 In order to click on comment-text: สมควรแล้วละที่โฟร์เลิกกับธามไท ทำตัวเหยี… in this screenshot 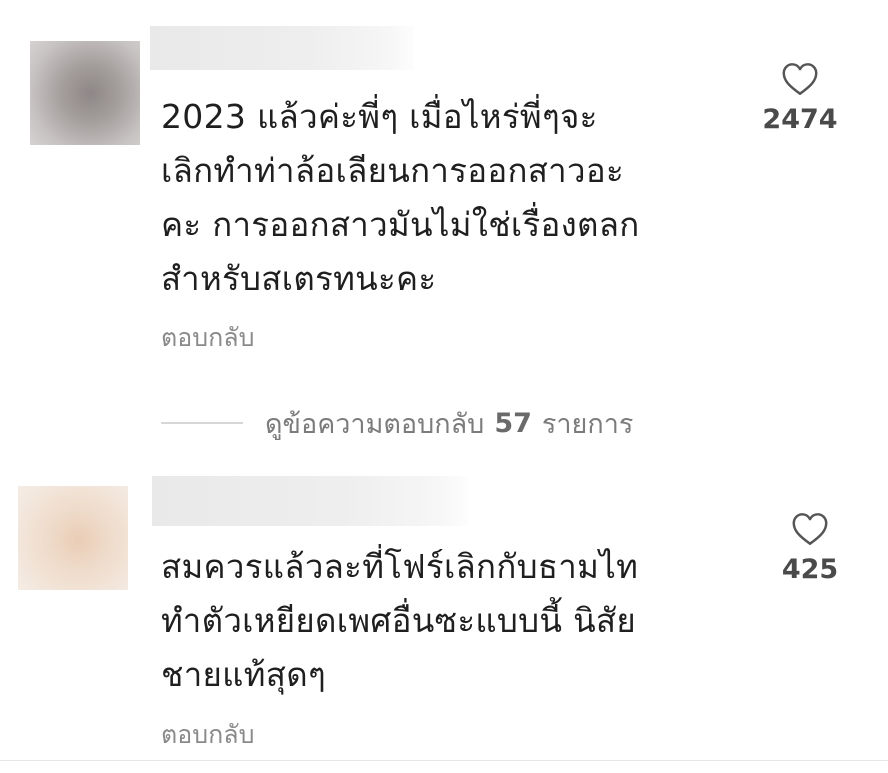, I will do `click(441, 621)`.